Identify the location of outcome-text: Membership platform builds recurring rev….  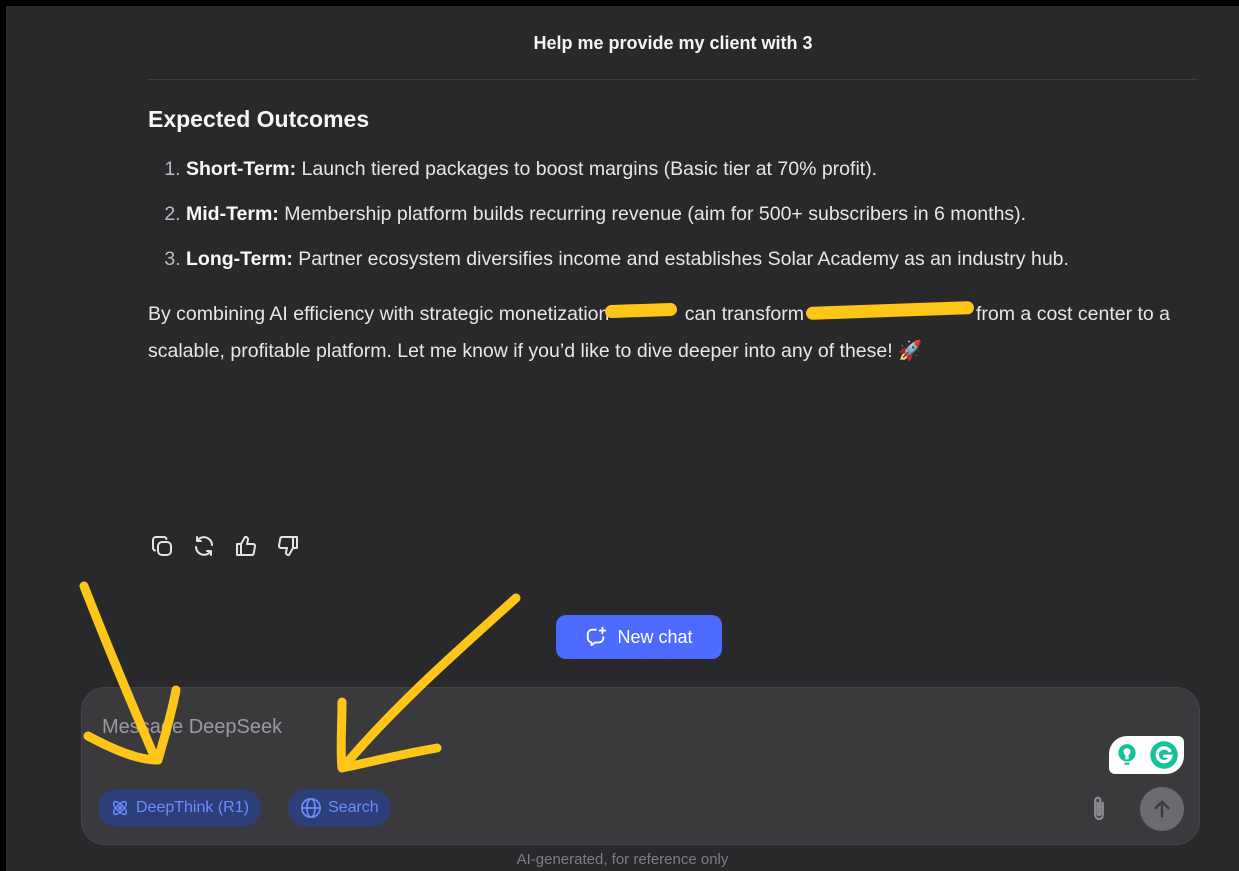
(652, 214).